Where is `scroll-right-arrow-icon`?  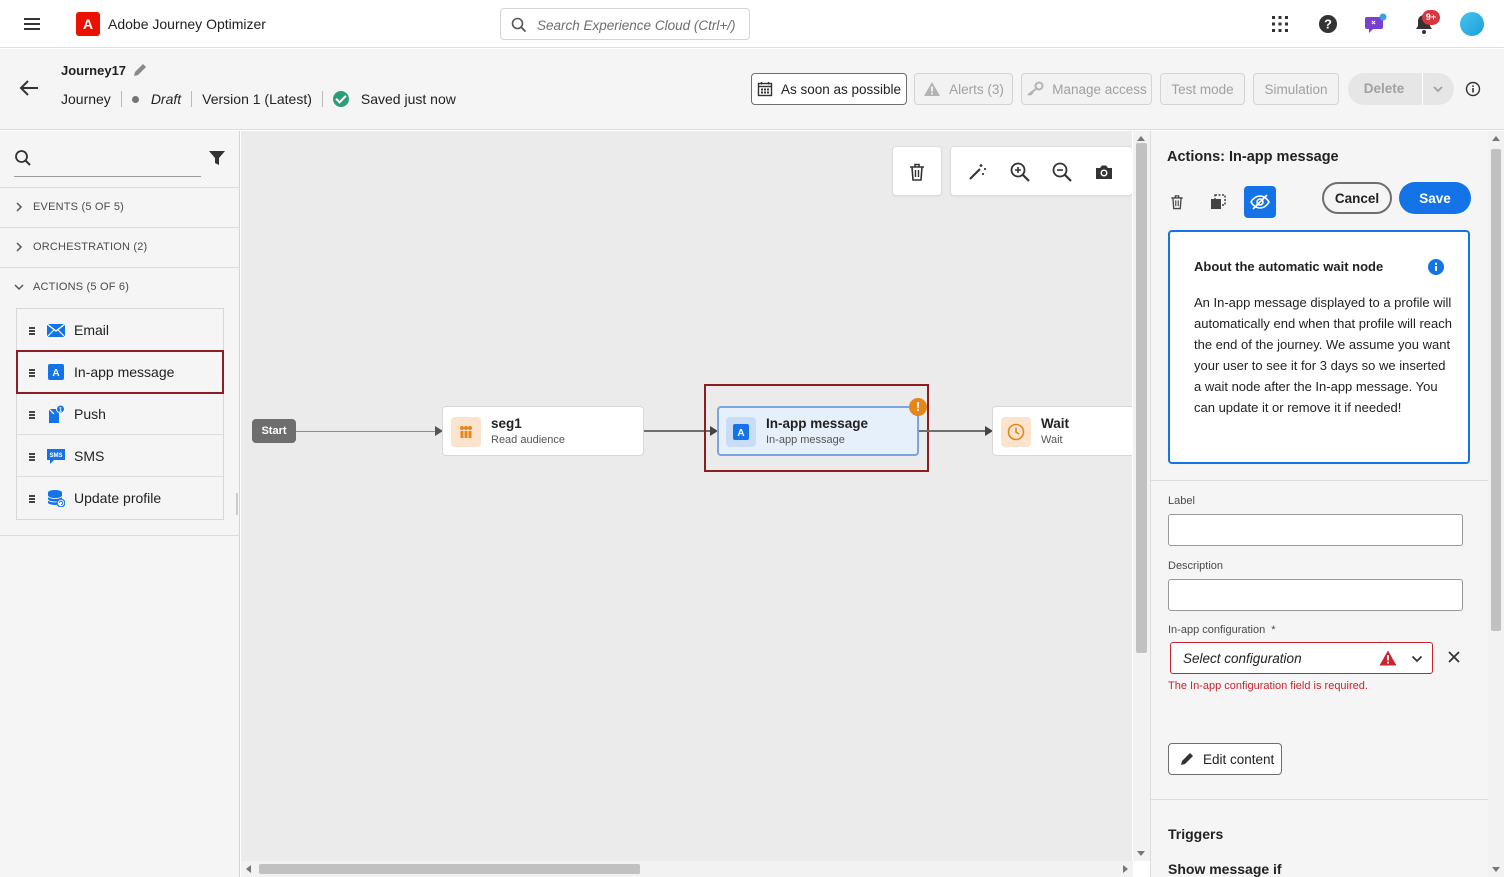 scroll-right-arrow-icon is located at coordinates (1125, 869).